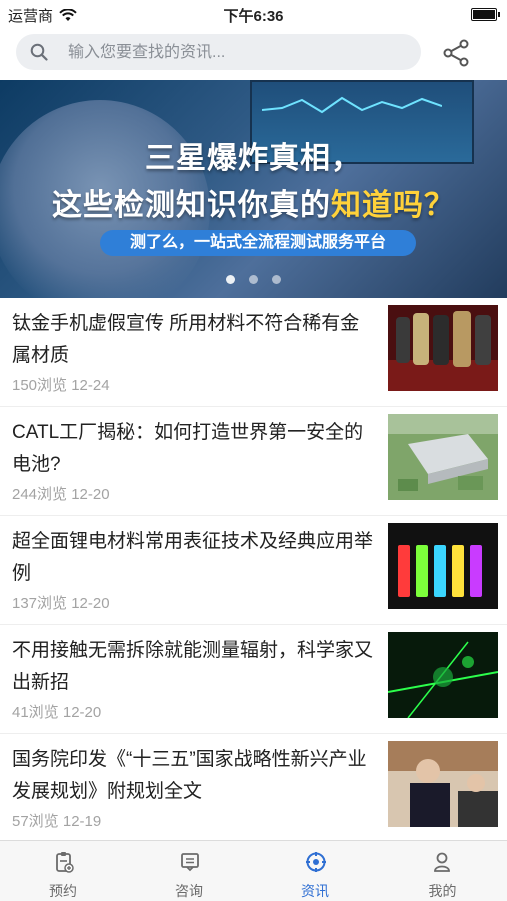 The width and height of the screenshot is (507, 901). I want to click on news-item: 不用接触无需拆除就能测量辐射，科学家又出新招 41浏览 12-20, so click(253, 679).